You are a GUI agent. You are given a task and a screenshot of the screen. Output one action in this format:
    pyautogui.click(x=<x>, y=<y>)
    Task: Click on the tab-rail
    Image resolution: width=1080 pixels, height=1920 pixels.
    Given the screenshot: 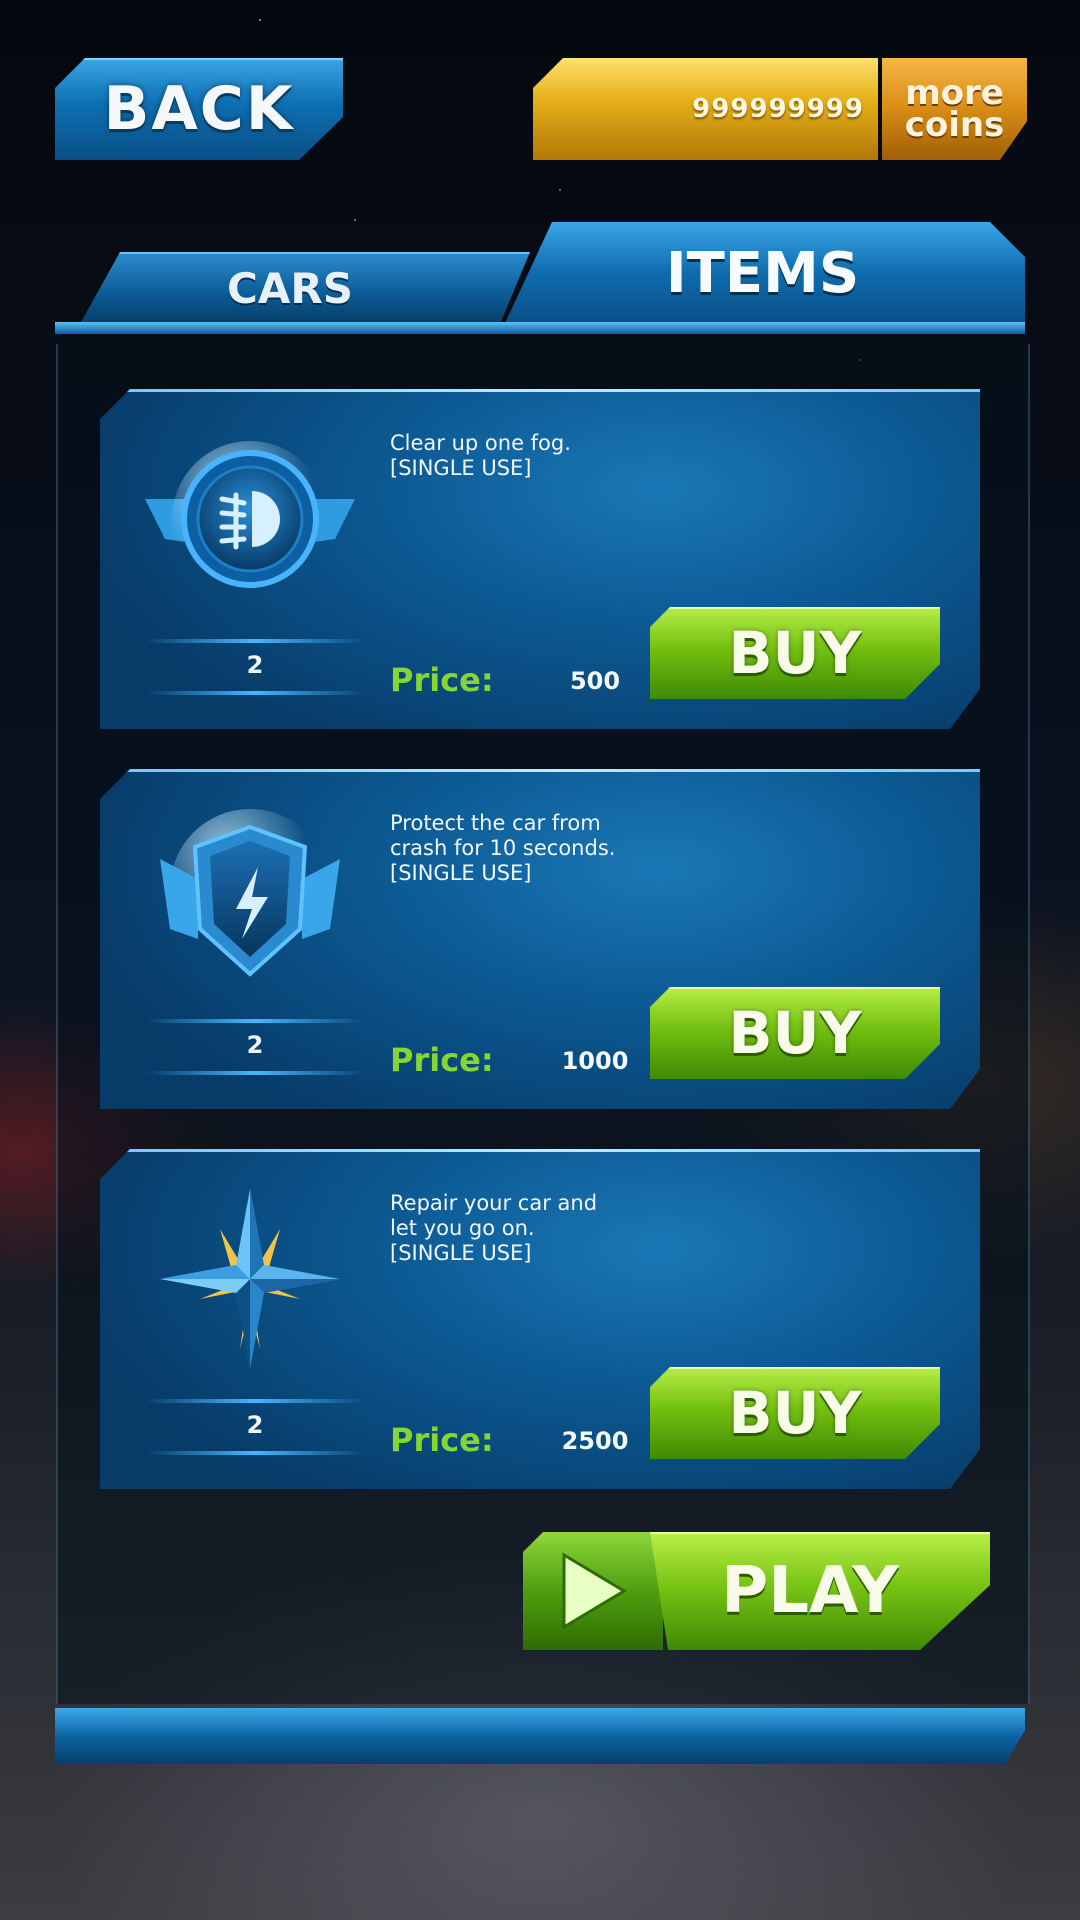 What is the action you would take?
    pyautogui.click(x=540, y=328)
    